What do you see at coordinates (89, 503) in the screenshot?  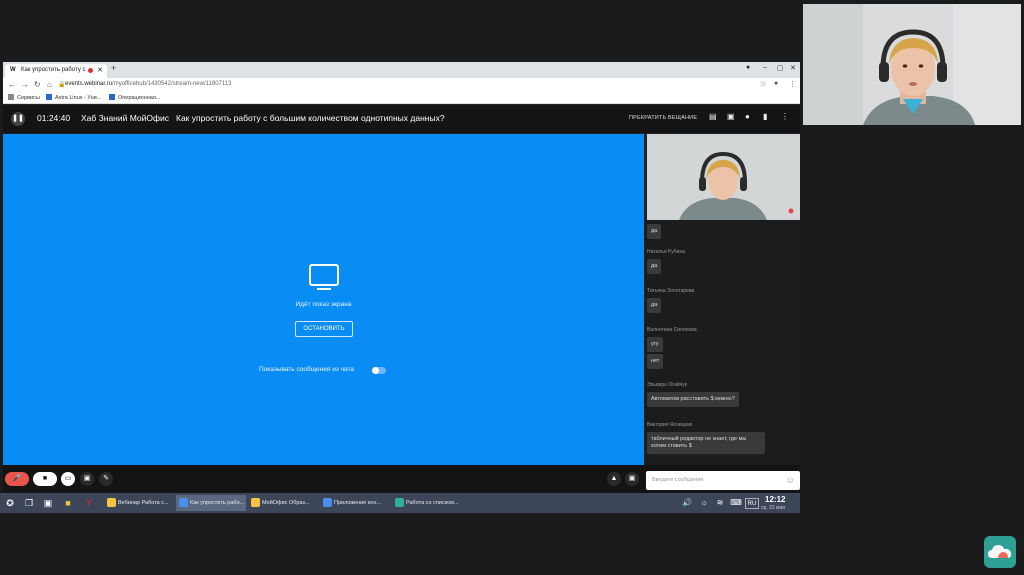 I see `yandex-browser-icon: Y` at bounding box center [89, 503].